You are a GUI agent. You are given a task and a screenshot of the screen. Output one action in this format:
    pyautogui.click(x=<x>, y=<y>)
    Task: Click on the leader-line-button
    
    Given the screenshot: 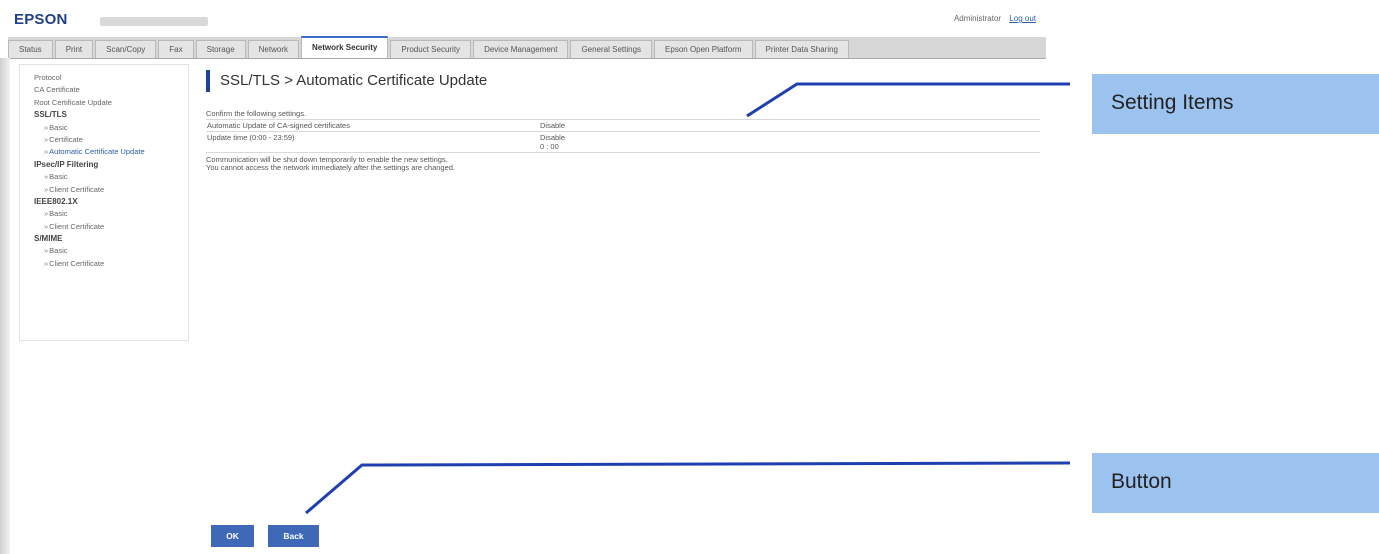 What is the action you would take?
    pyautogui.click(x=688, y=488)
    